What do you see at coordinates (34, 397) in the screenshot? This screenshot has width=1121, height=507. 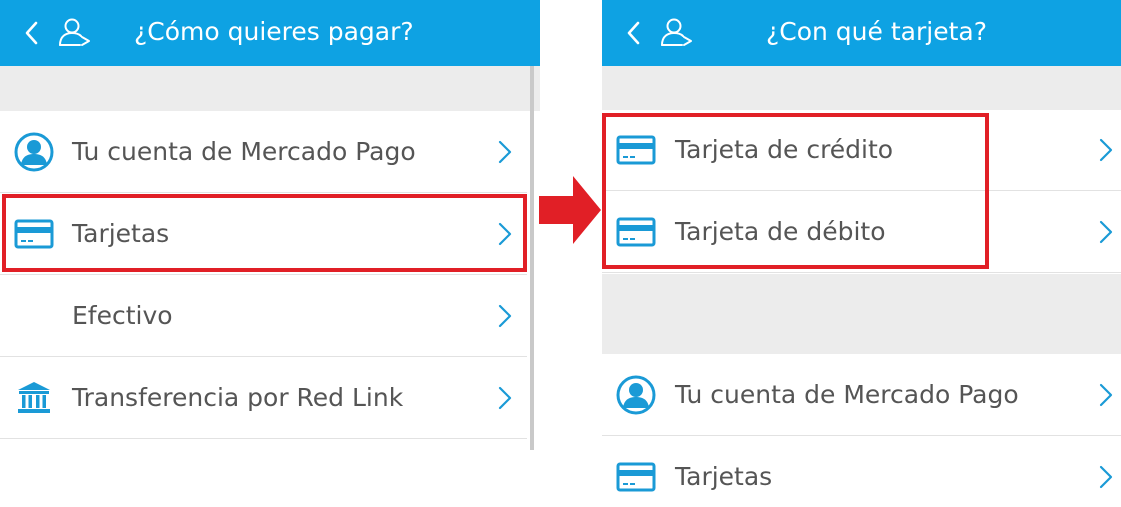 I see `bank-icon` at bounding box center [34, 397].